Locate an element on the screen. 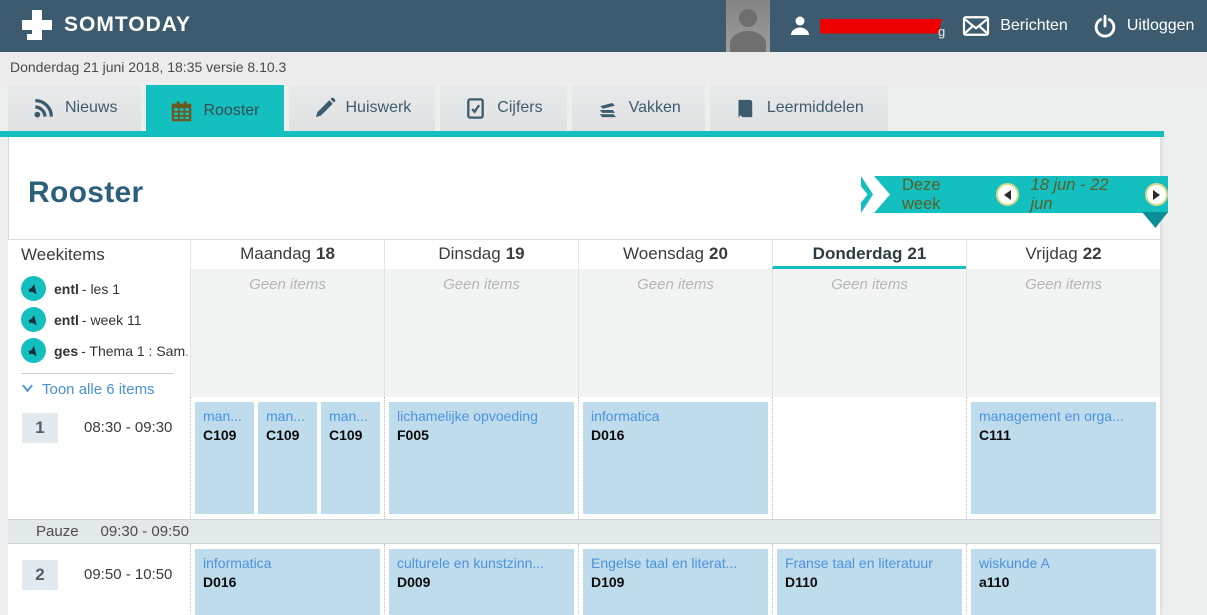  lesson-block: wiskunde A a110 is located at coordinates (1063, 582).